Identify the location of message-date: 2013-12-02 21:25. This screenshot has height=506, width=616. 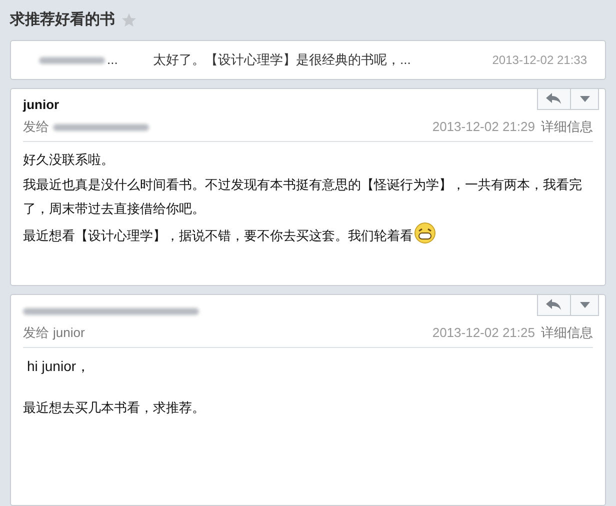
(483, 333).